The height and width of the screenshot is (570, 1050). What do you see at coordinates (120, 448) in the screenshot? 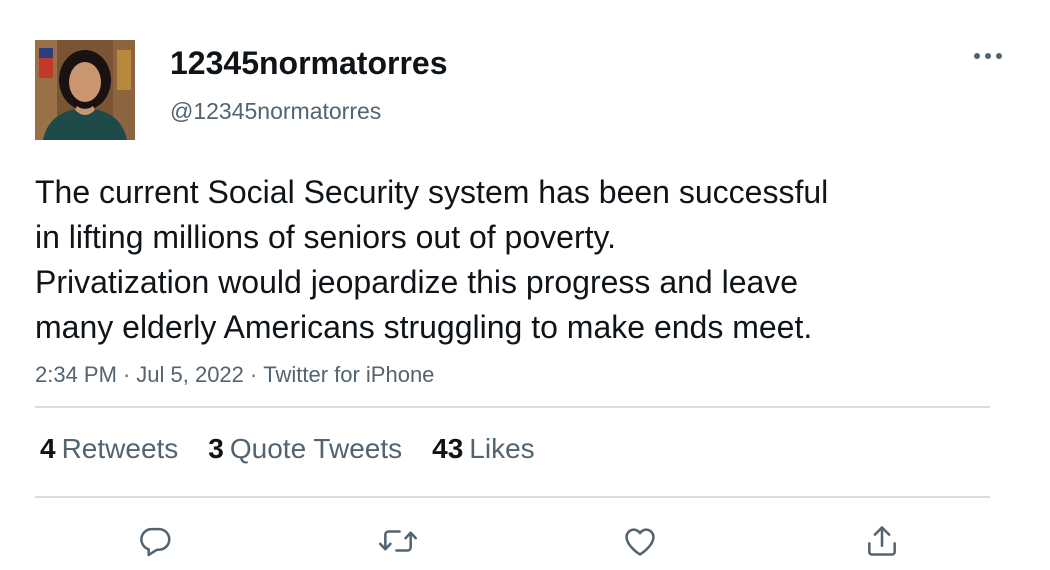
I see `retweets-label: Retweets` at bounding box center [120, 448].